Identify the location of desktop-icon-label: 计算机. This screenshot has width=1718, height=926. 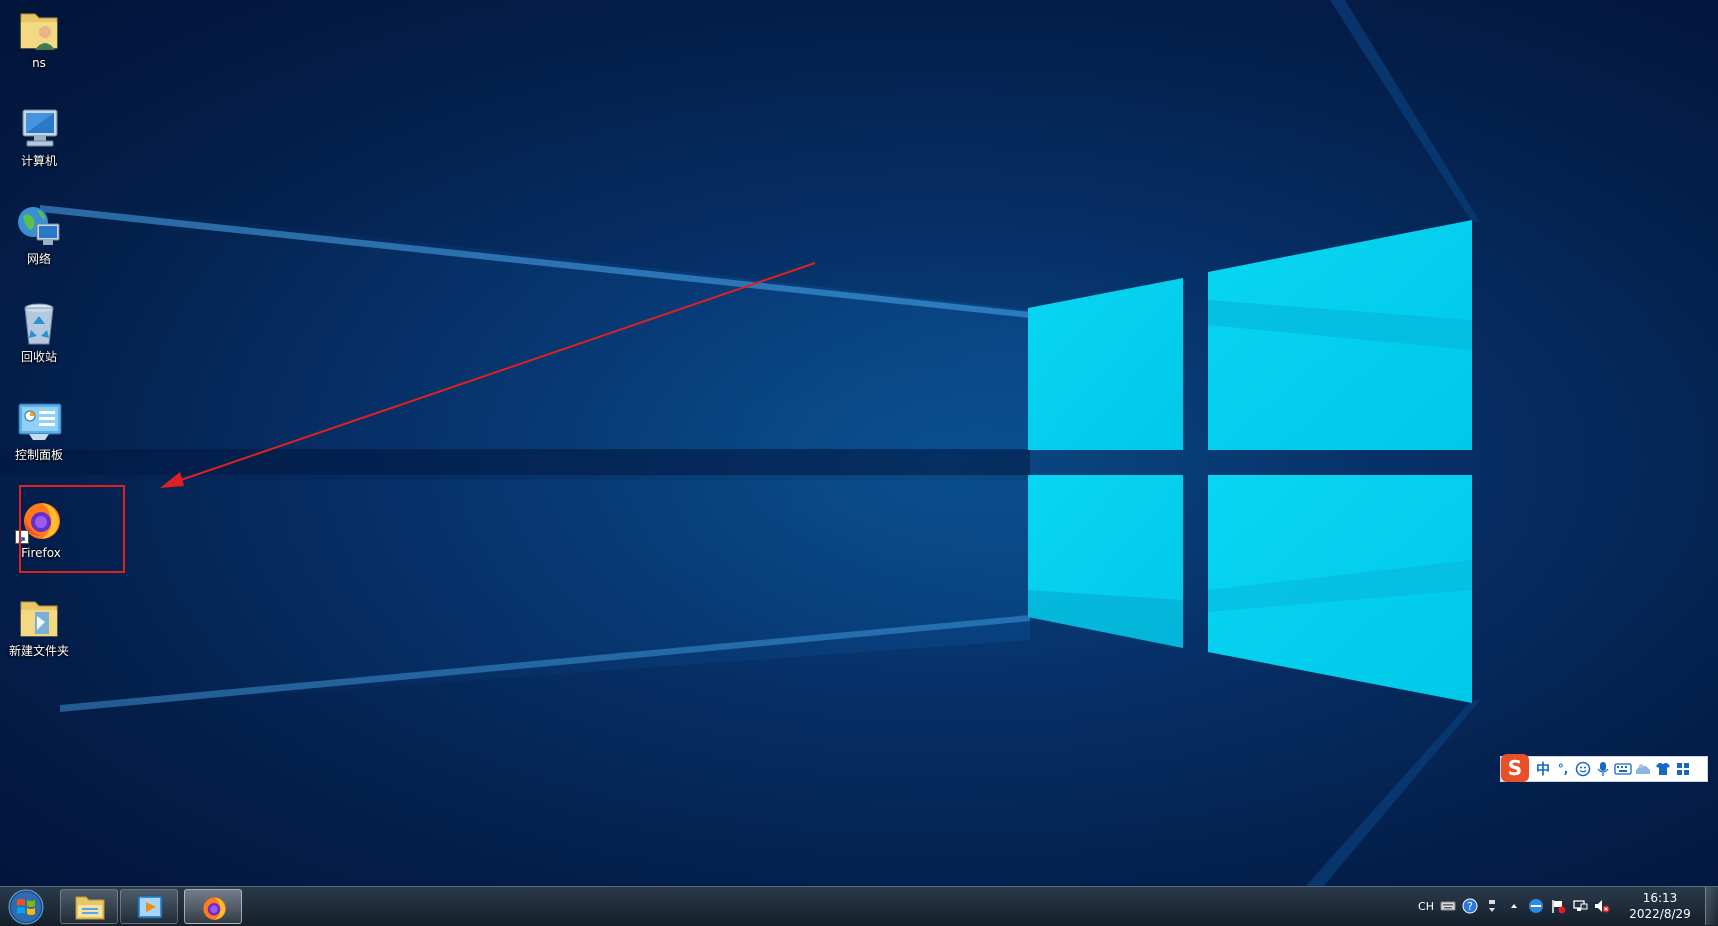
(38, 161).